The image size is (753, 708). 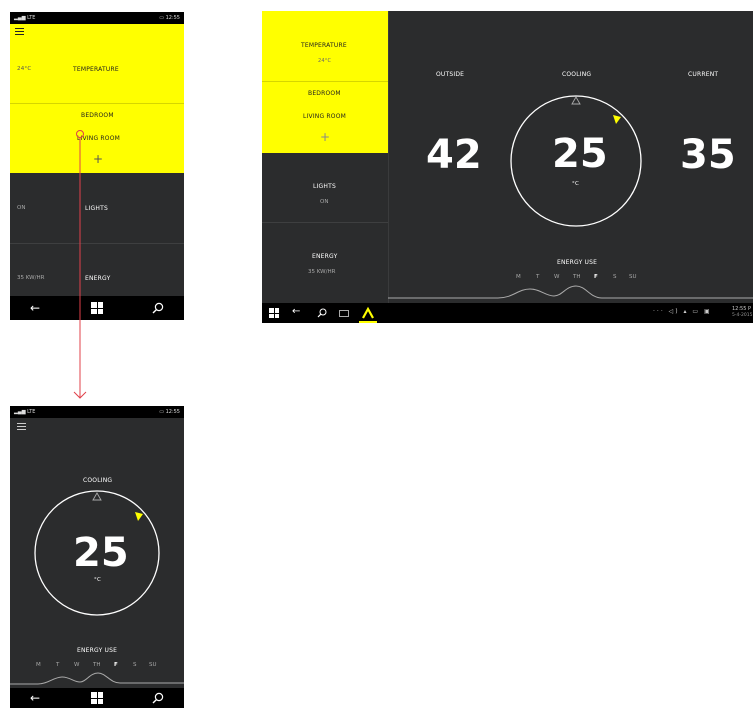 I want to click on day-s: S, so click(x=615, y=277).